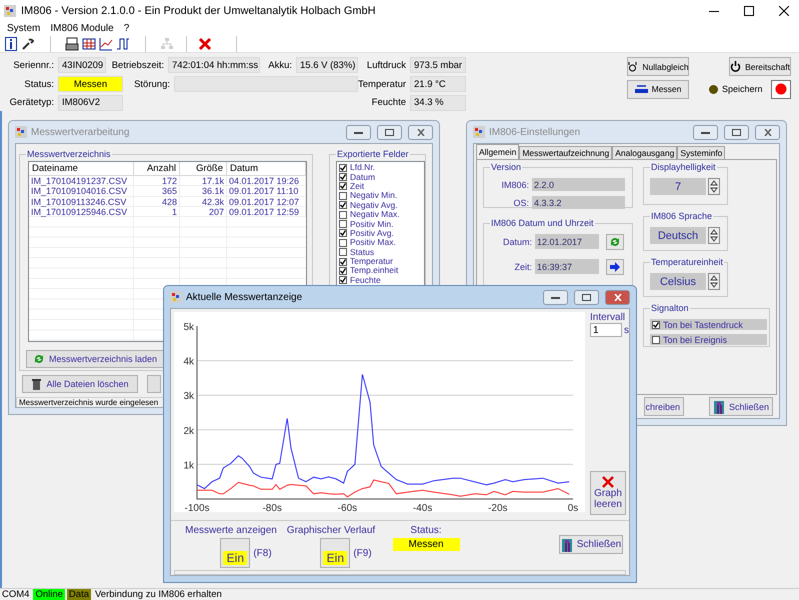 The width and height of the screenshot is (799, 600). What do you see at coordinates (678, 186) in the screenshot?
I see `value-field: 7` at bounding box center [678, 186].